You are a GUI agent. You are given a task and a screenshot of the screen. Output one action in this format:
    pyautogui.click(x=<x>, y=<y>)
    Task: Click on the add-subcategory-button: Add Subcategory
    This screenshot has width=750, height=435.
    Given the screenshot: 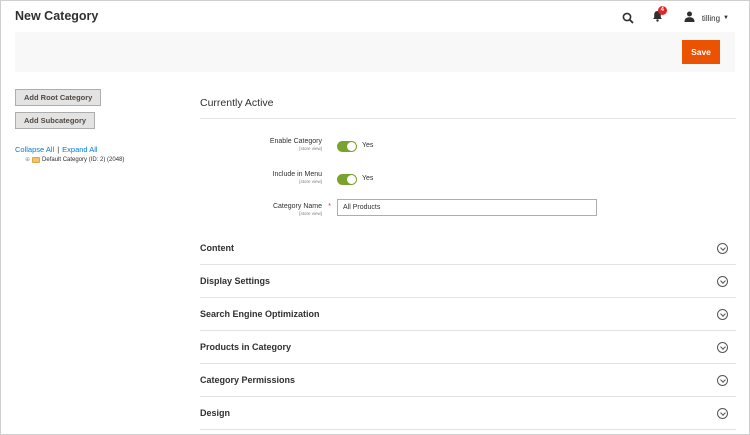 What is the action you would take?
    pyautogui.click(x=55, y=120)
    